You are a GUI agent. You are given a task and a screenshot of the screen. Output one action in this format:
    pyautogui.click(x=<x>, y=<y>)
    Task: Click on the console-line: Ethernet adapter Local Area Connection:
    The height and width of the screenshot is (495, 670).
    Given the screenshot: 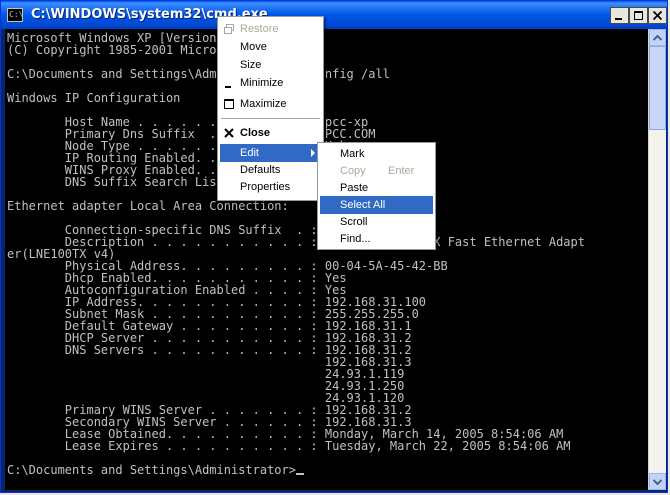 What is the action you would take?
    pyautogui.click(x=148, y=206)
    